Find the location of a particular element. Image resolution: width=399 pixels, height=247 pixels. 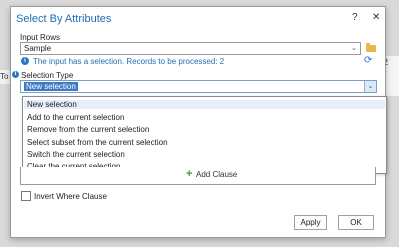

option-select-subset: Select subset from the current selection is located at coordinates (97, 142).